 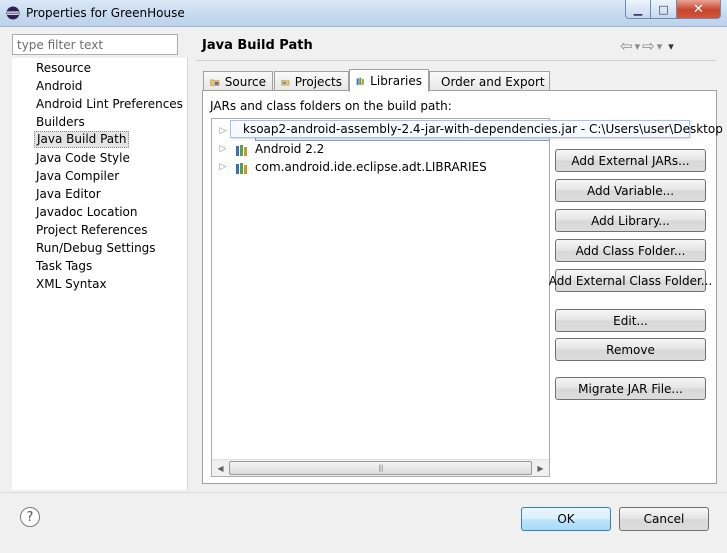 I want to click on horizontal-scrollbar: ◀ ||| ▶, so click(x=380, y=467).